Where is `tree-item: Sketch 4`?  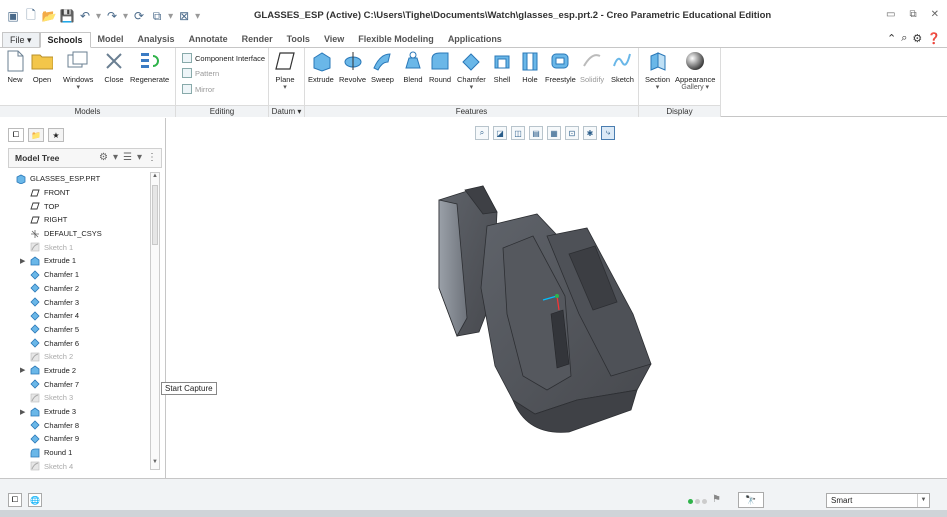
tree-item: Sketch 4 is located at coordinates (82, 466).